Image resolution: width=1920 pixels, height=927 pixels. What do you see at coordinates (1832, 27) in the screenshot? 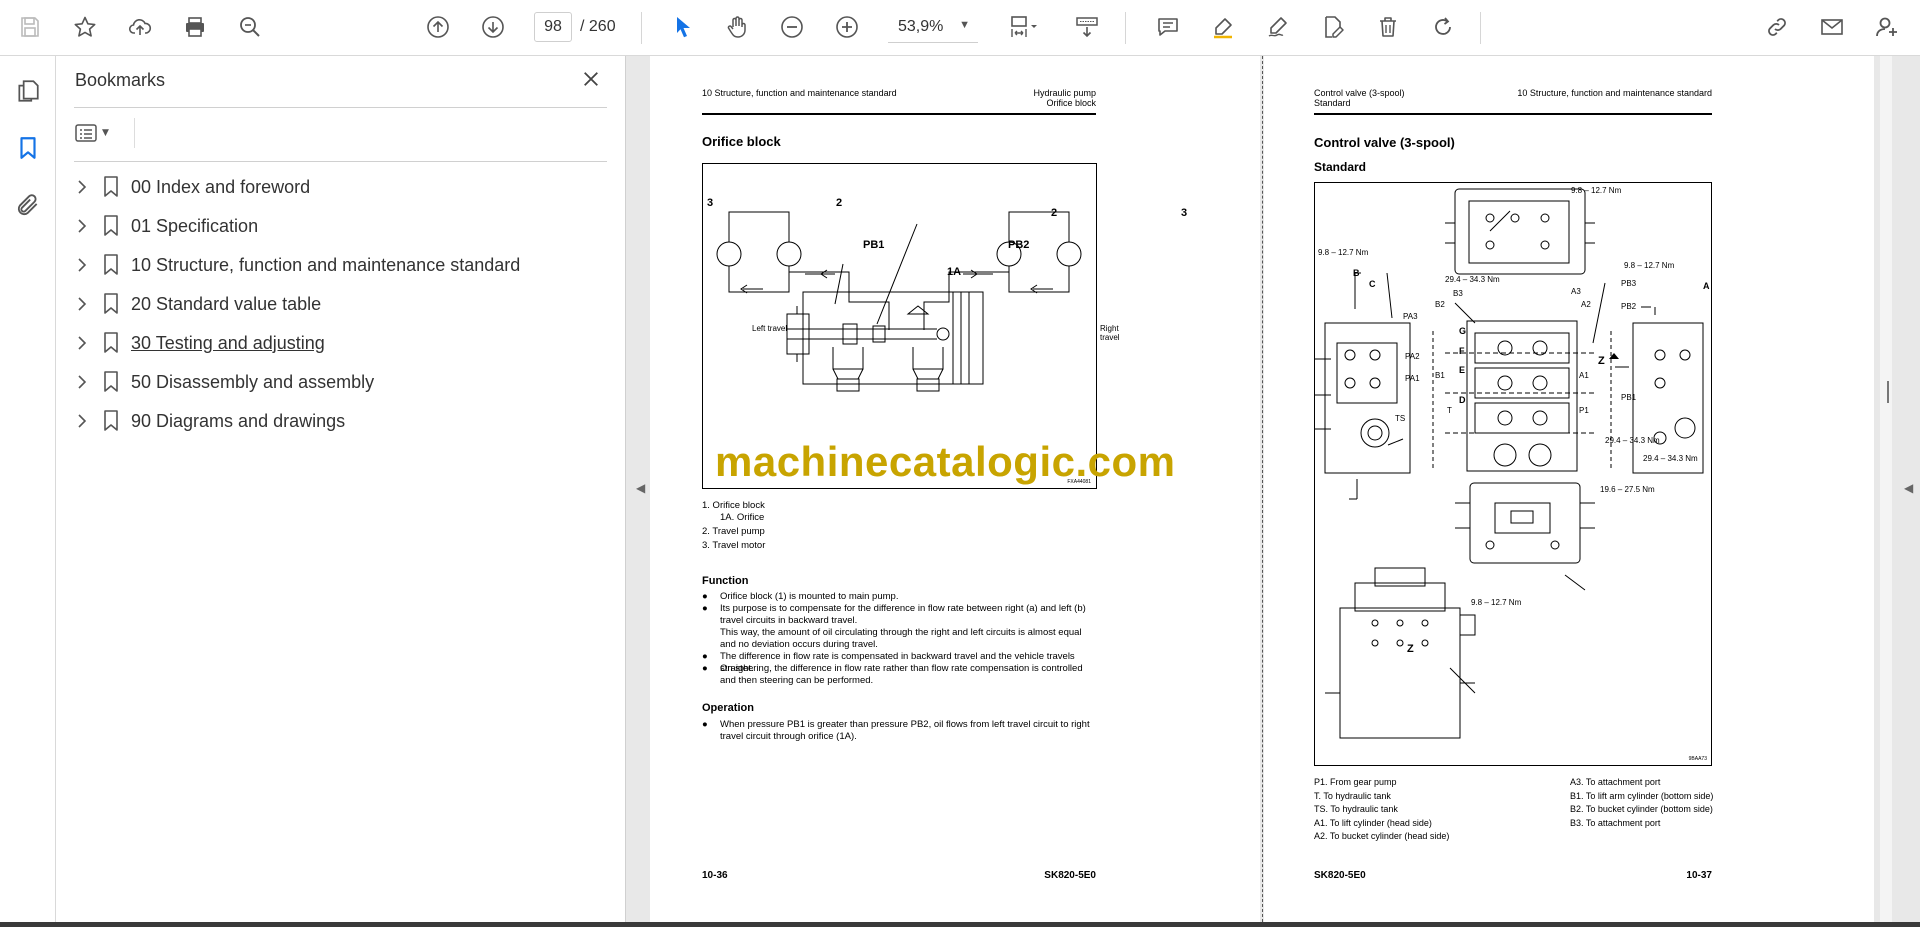
I see `email-icon` at bounding box center [1832, 27].